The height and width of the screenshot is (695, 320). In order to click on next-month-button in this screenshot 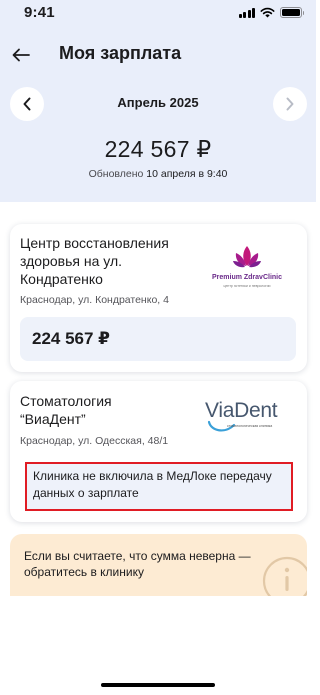, I will do `click(290, 104)`.